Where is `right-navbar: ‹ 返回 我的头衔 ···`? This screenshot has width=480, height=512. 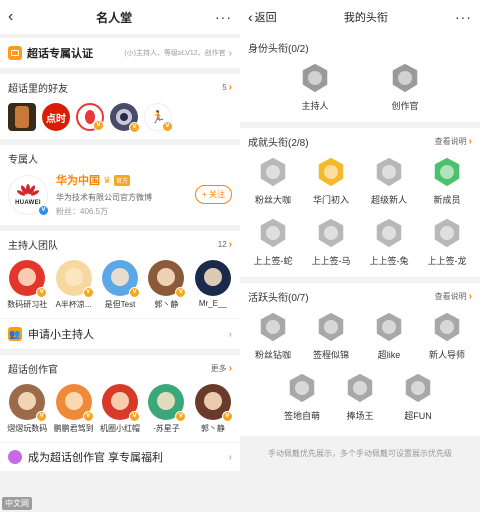 right-navbar: ‹ 返回 我的头衔 ··· is located at coordinates (360, 17).